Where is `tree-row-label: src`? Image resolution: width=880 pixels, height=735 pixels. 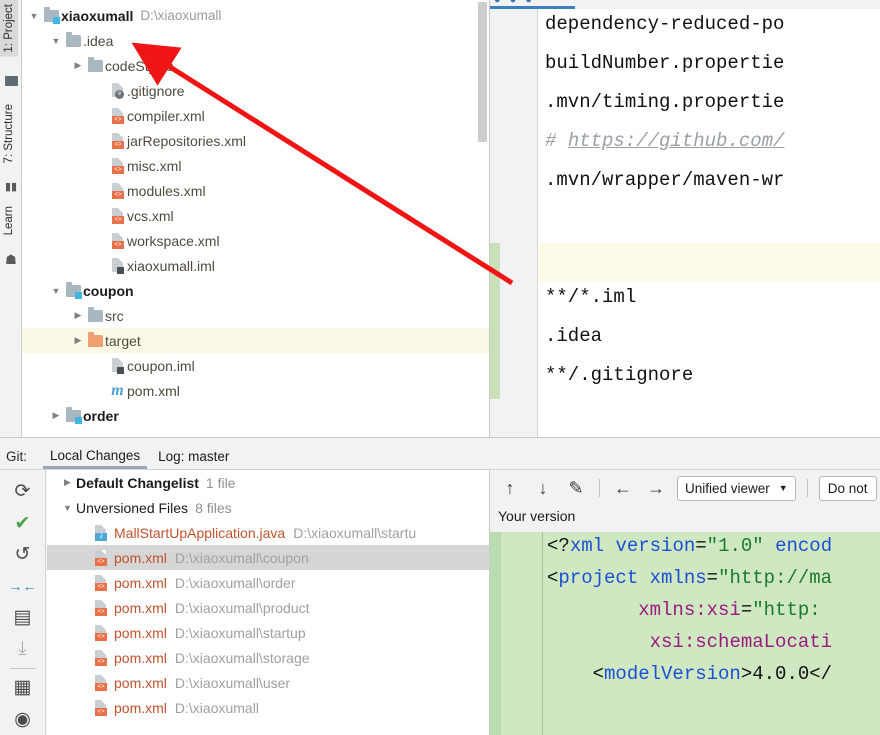 tree-row-label: src is located at coordinates (114, 315).